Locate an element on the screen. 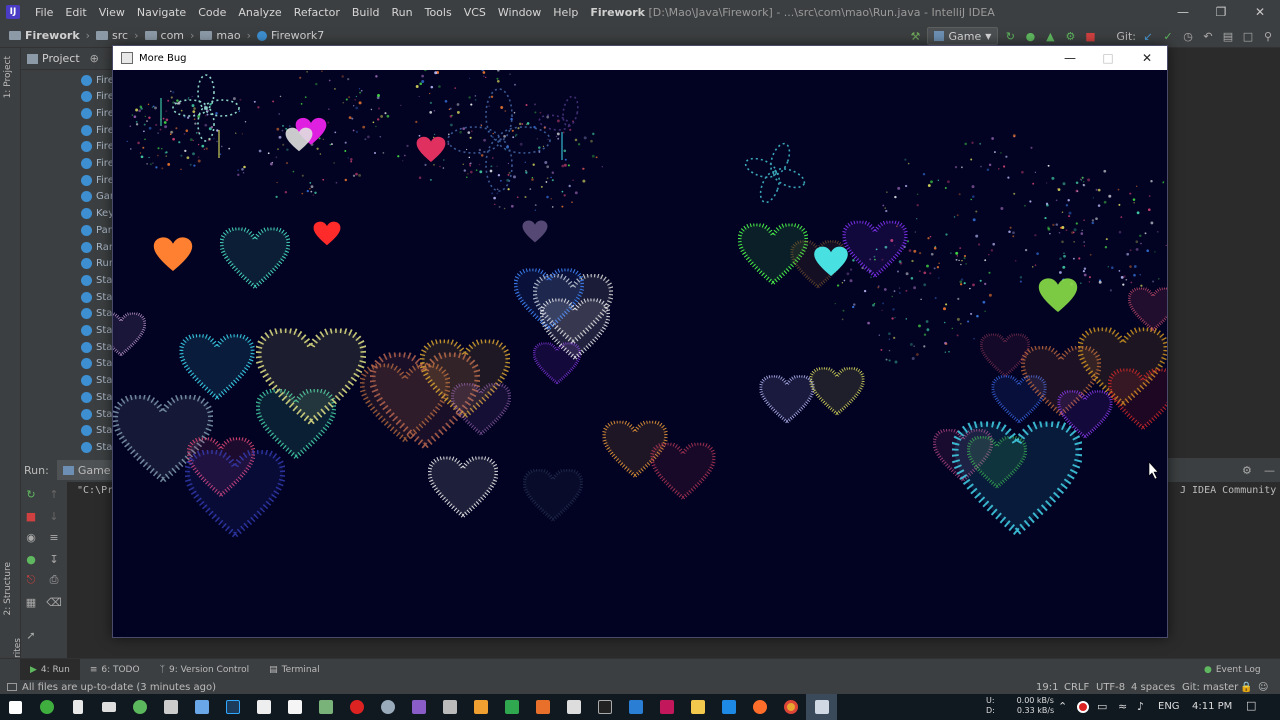 Image resolution: width=1280 pixels, height=720 pixels. taskbar-unity-icon is located at coordinates (449, 707).